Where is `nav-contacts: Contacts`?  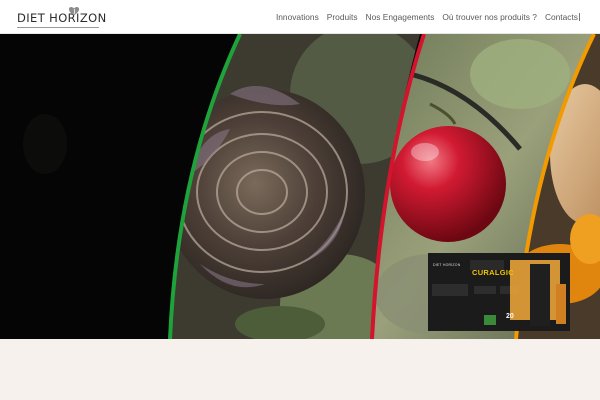 nav-contacts: Contacts is located at coordinates (561, 17).